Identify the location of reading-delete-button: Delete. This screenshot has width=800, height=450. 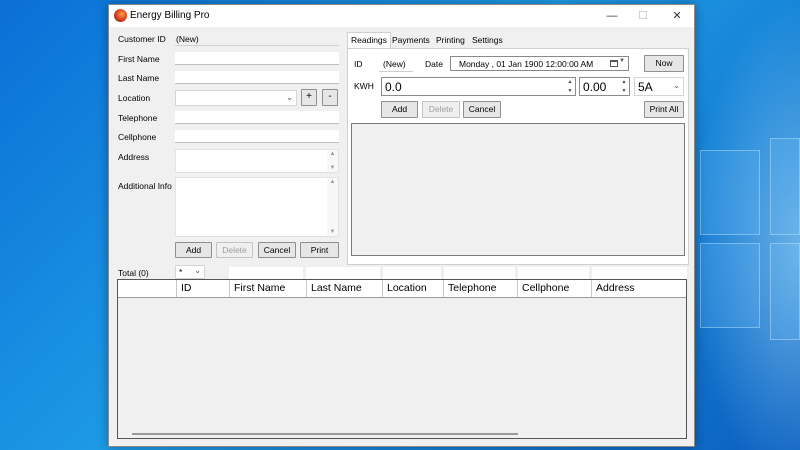
(441, 109).